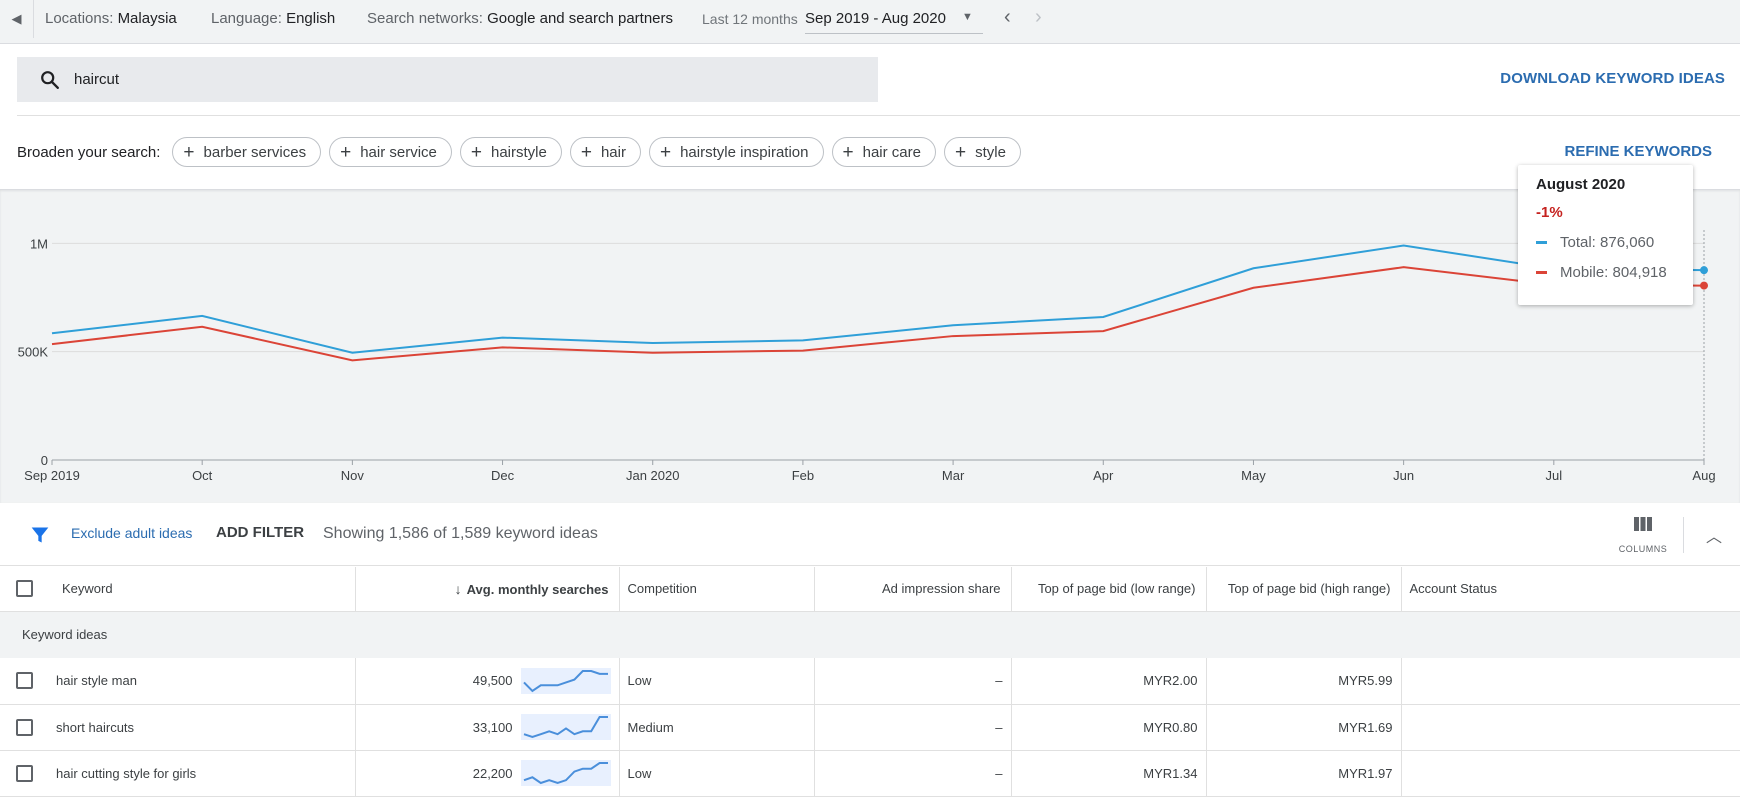 This screenshot has width=1740, height=799. Describe the element at coordinates (1304, 681) in the screenshot. I see `bid-high-cell: MYR5.99` at that location.